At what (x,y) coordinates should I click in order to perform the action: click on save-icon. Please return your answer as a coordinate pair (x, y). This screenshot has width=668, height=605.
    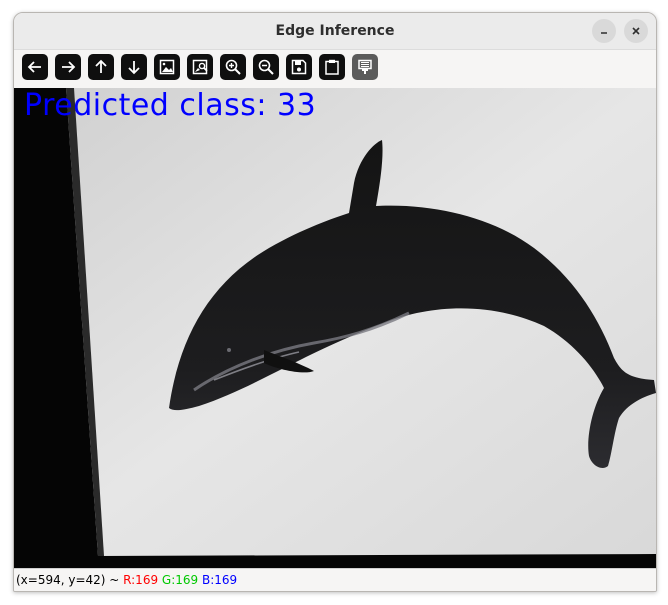
    Looking at the image, I should click on (299, 67).